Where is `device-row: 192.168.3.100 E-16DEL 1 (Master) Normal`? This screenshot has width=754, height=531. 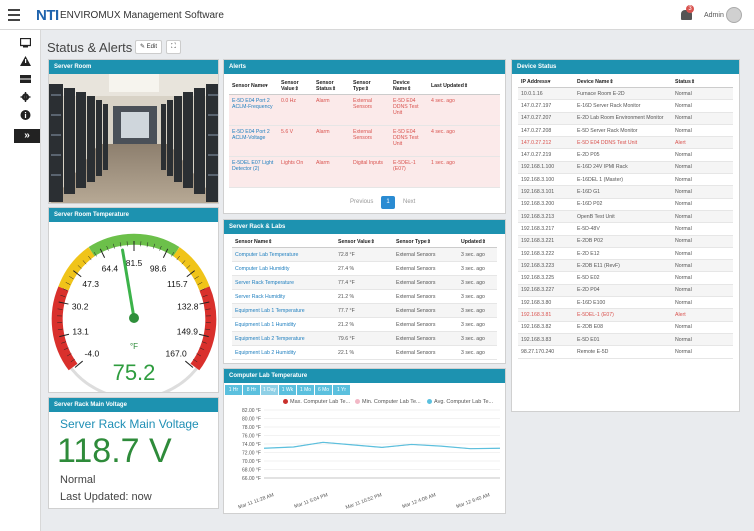
device-row: 192.168.3.100 E-16DEL 1 (Master) Normal is located at coordinates (625, 180).